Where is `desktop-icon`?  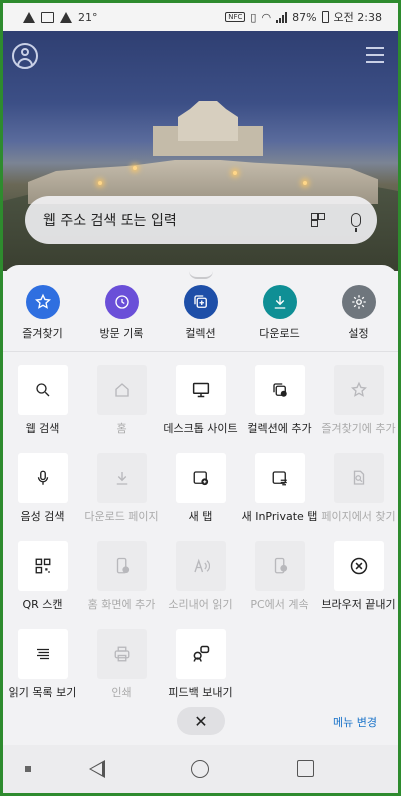
desktop-icon is located at coordinates (200, 390).